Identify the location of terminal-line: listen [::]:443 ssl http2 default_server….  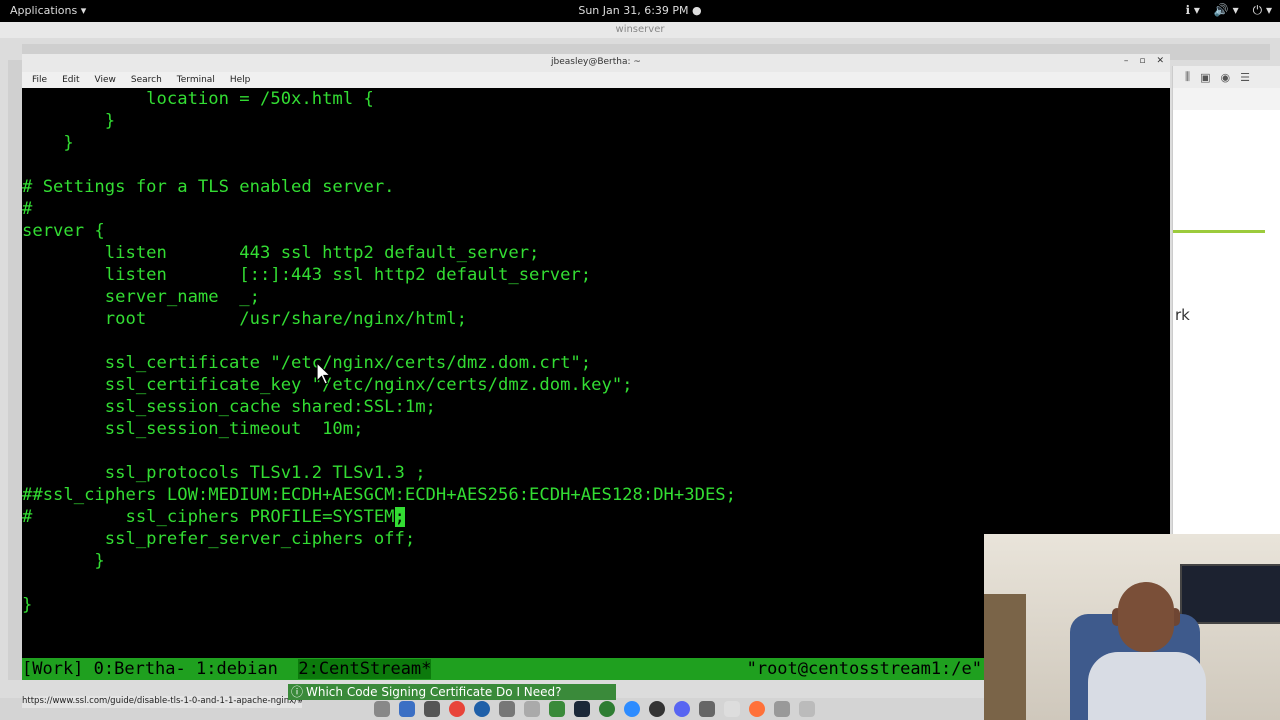
(307, 275).